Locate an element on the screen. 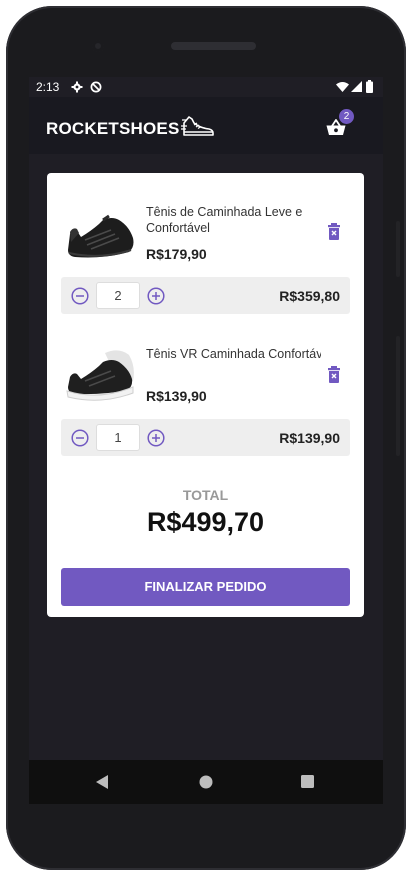  quantity-bar: R$359,80 is located at coordinates (205, 295).